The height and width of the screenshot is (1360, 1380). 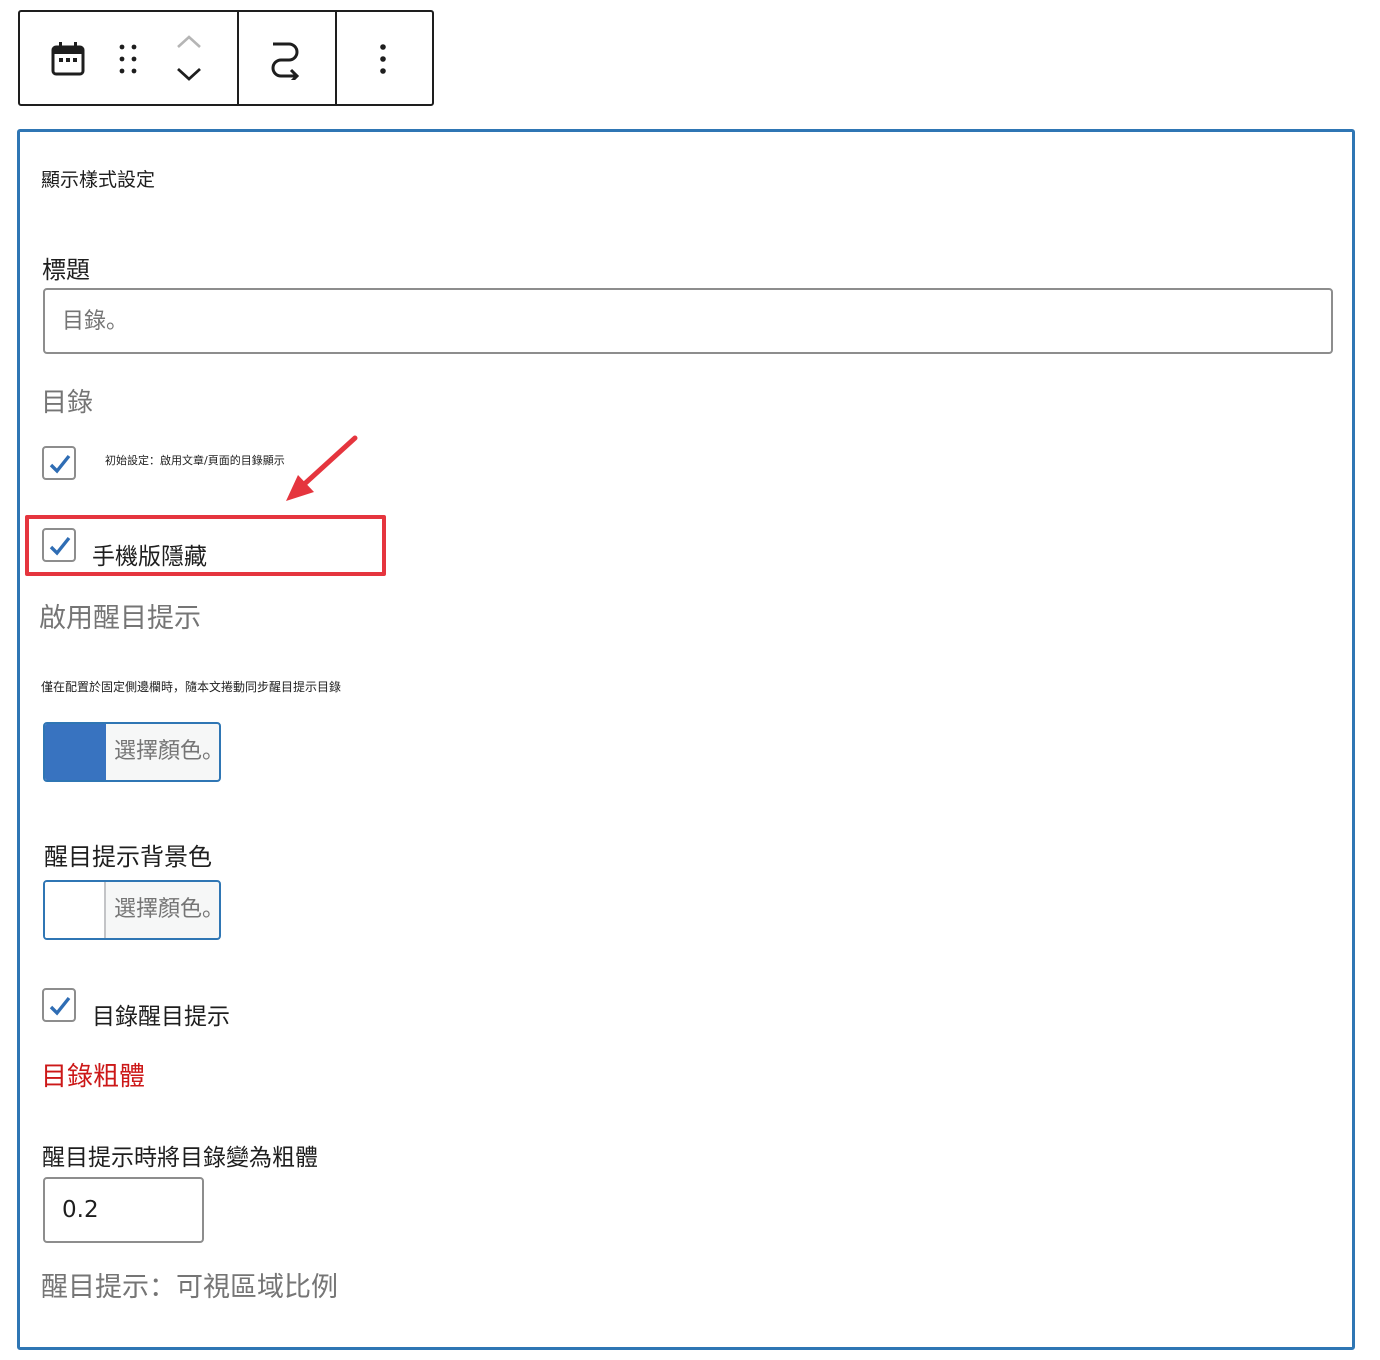 I want to click on drag-handle-icon, so click(x=128, y=59).